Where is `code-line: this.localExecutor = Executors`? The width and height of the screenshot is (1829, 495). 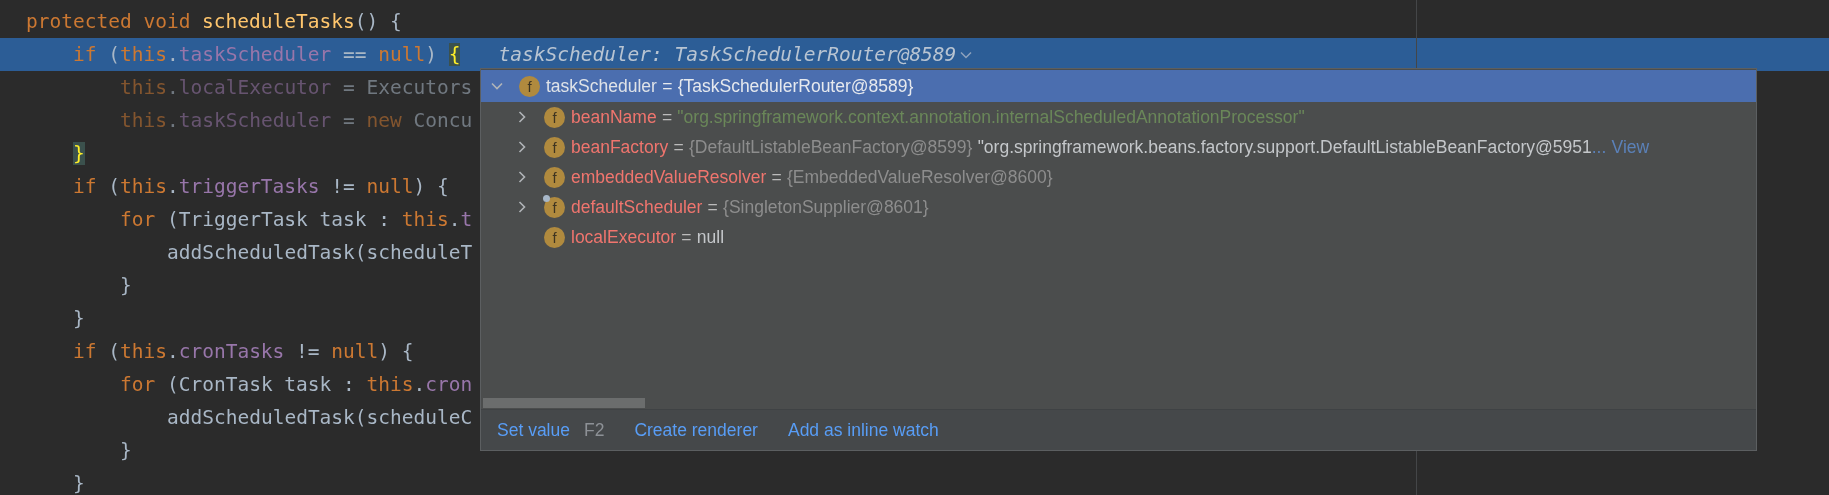
code-line: this.localExecutor = Executors is located at coordinates (296, 87).